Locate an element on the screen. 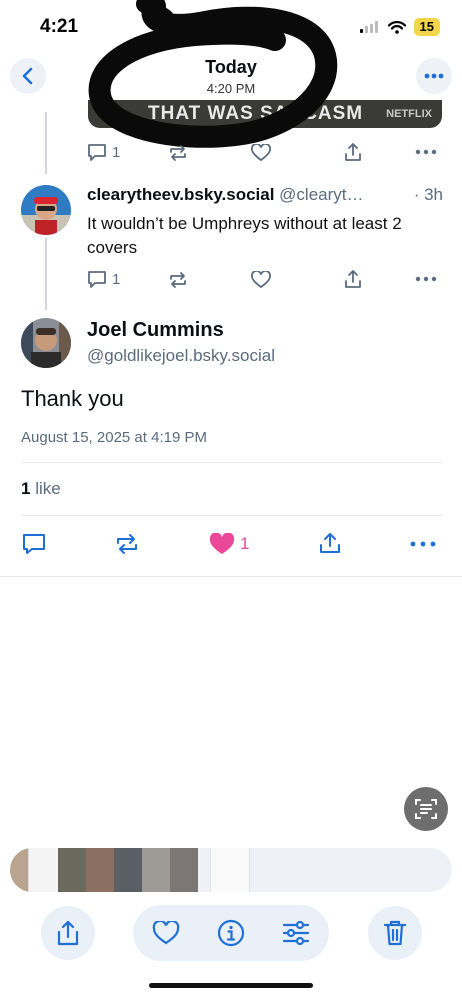  likes-count-link: 1 like is located at coordinates (41, 489).